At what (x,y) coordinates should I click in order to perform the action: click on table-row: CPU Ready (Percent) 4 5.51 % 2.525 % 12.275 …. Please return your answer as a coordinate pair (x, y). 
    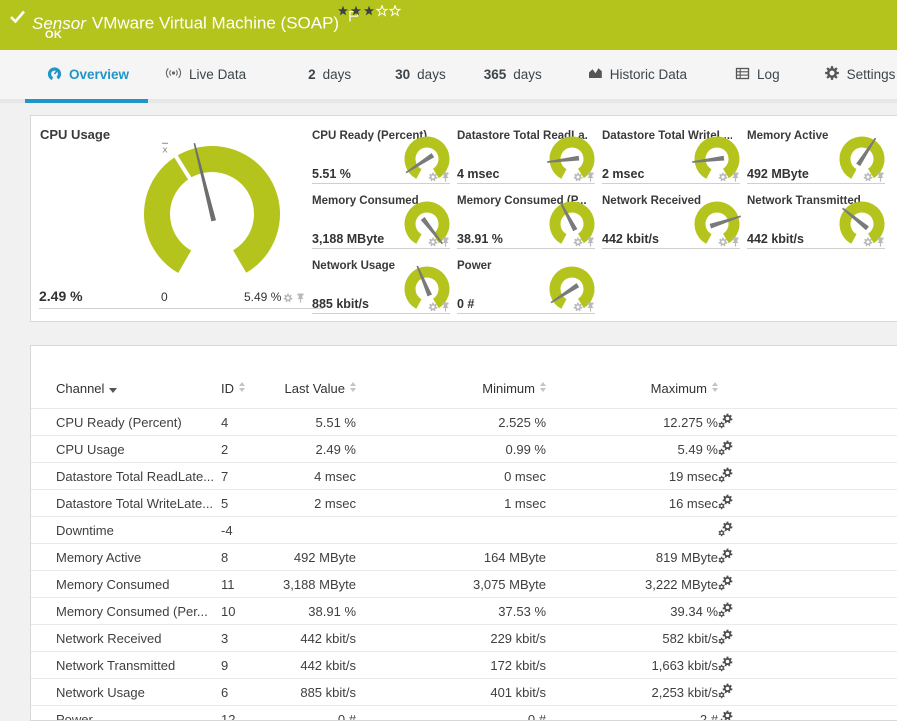
    Looking at the image, I should click on (464, 422).